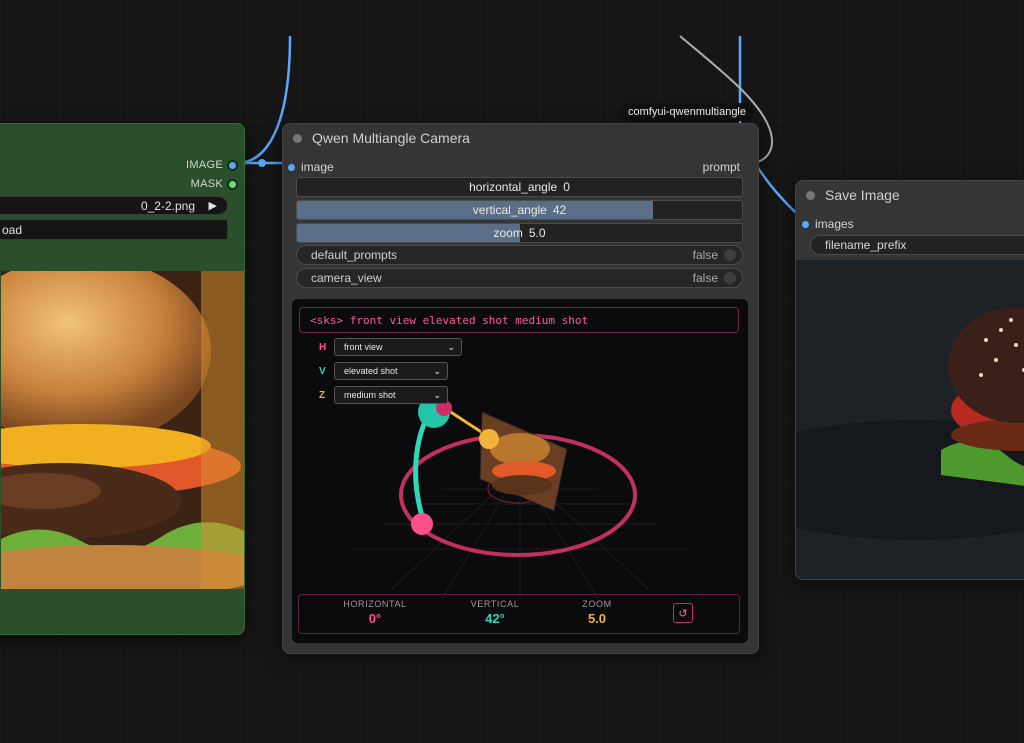 This screenshot has height=743, width=1024. What do you see at coordinates (213, 205) in the screenshot?
I see `play-icon: ▶` at bounding box center [213, 205].